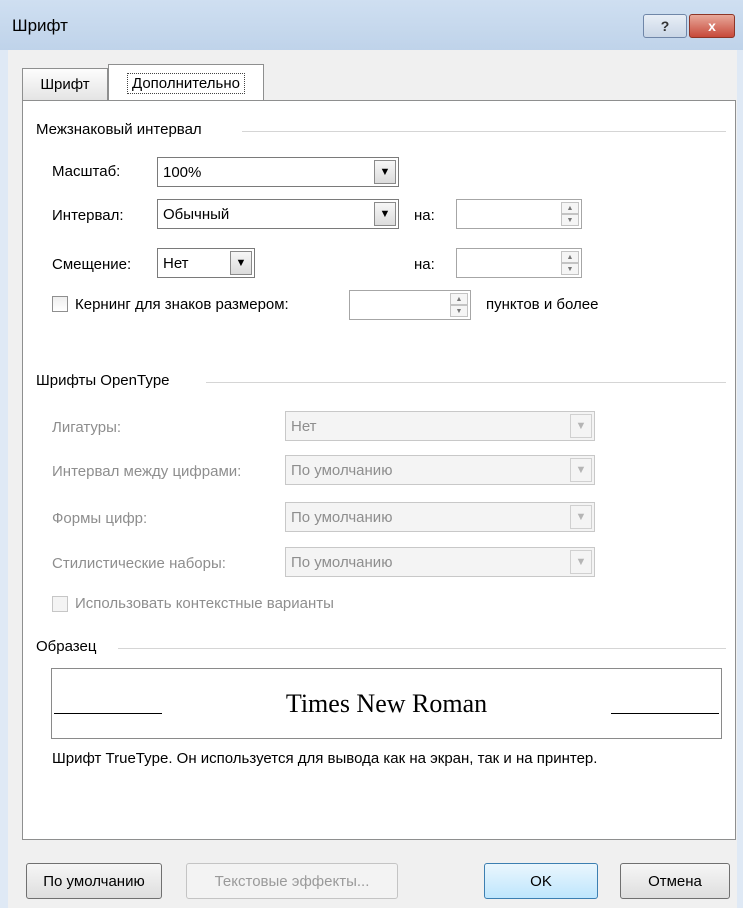  Describe the element at coordinates (542, 304) in the screenshot. I see `kerning-suffix: пунктов и более` at that location.